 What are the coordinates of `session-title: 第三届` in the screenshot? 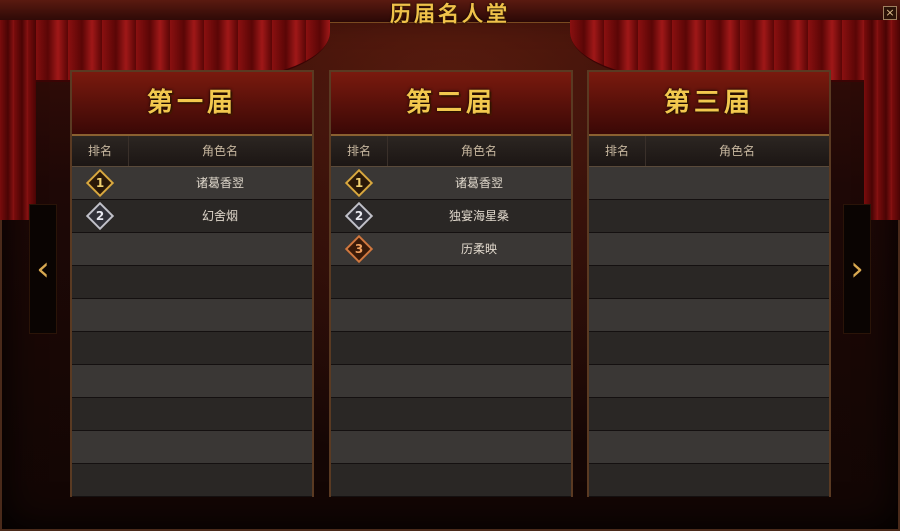 It's located at (708, 103).